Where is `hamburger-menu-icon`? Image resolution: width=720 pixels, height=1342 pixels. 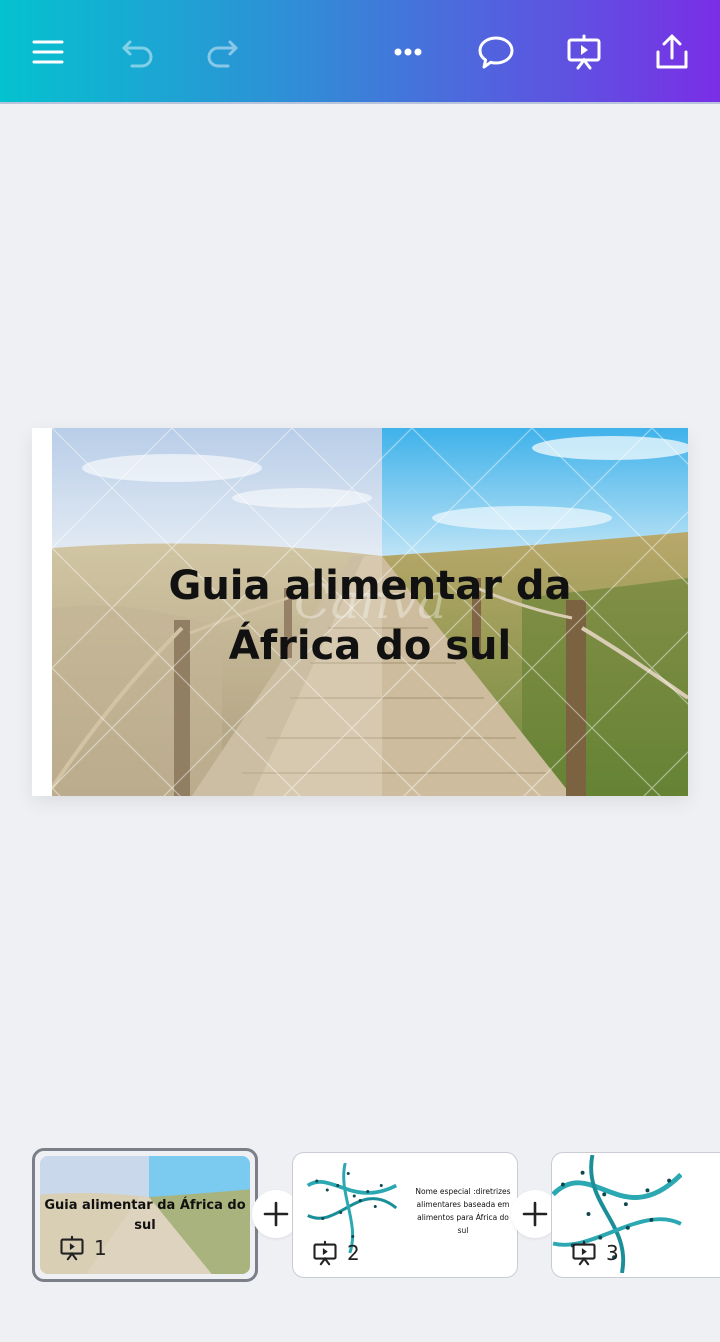
hamburger-menu-icon is located at coordinates (48, 52).